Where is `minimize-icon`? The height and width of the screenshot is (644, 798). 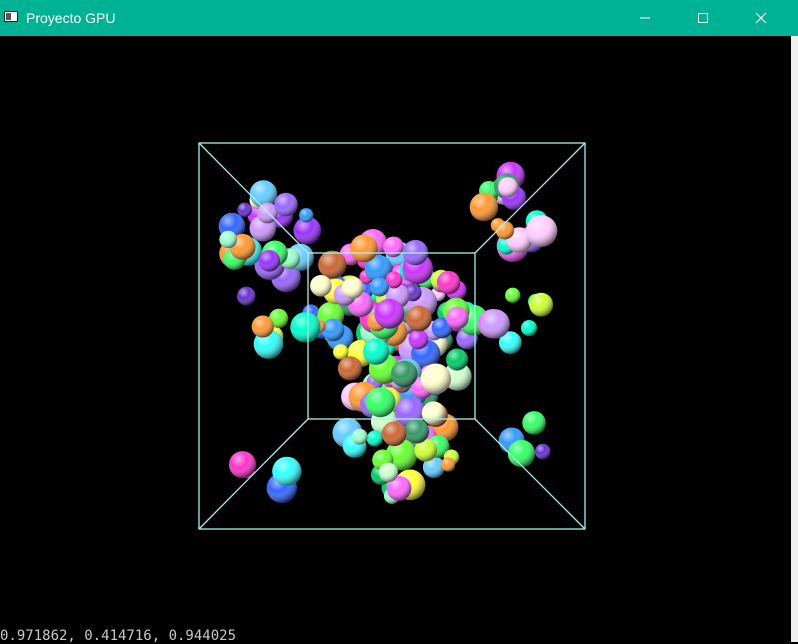
minimize-icon is located at coordinates (645, 18).